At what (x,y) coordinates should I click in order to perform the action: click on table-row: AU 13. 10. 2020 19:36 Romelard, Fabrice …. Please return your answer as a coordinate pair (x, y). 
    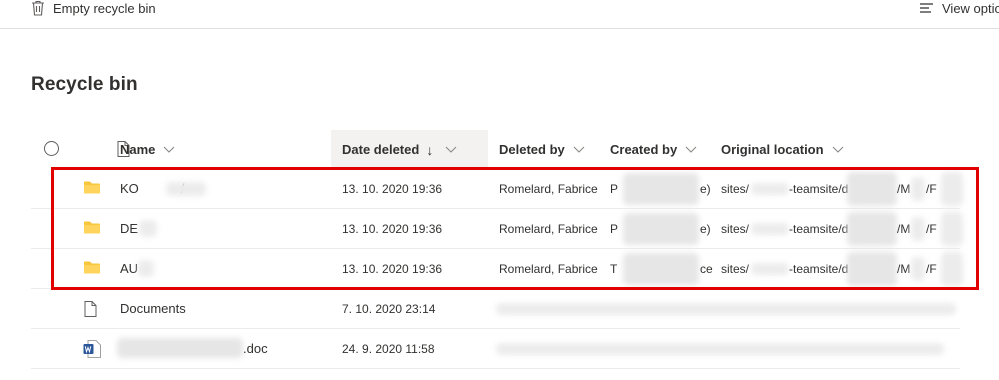
    Looking at the image, I should click on (497, 269).